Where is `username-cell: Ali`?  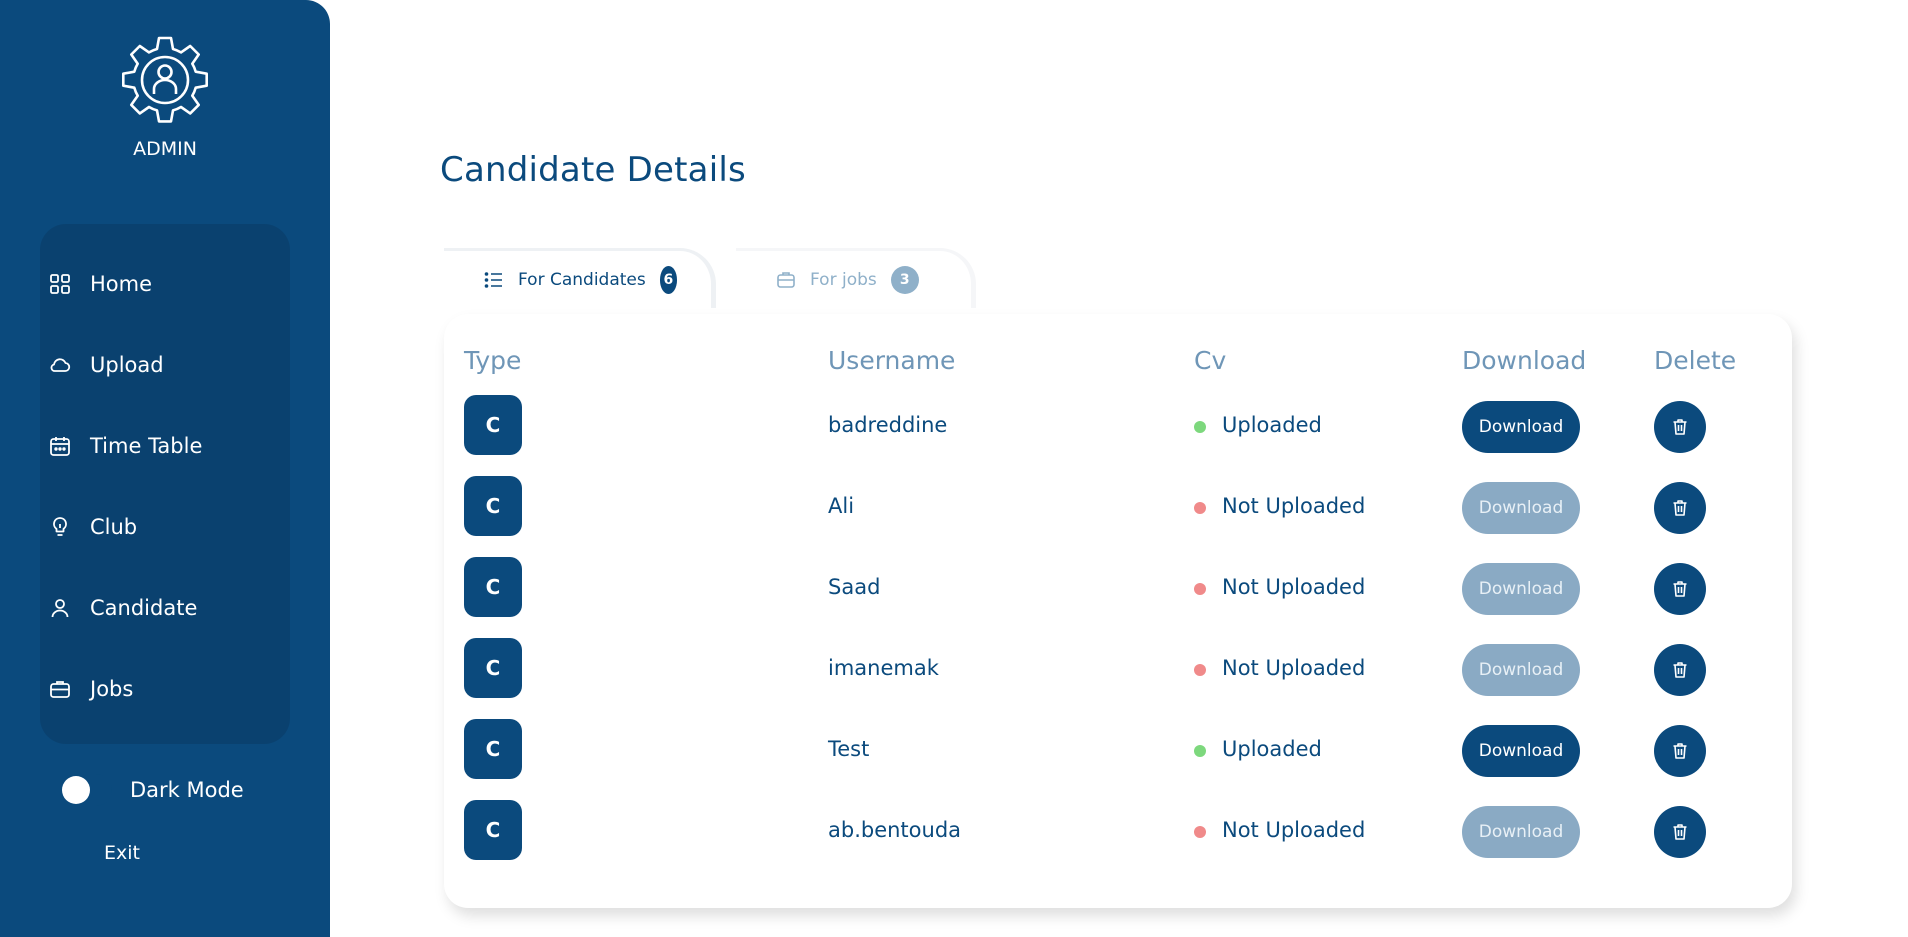
username-cell: Ali is located at coordinates (841, 506).